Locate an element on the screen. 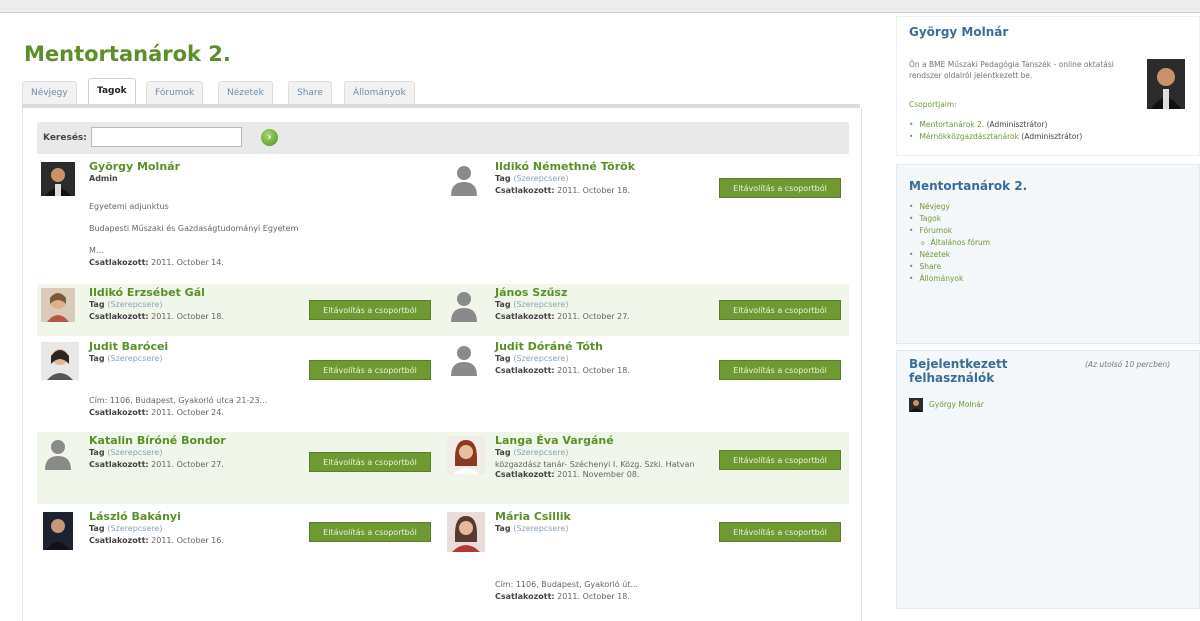 The height and width of the screenshot is (621, 1200). online-users-title: Bejelentkezett felhasználók is located at coordinates (958, 371).